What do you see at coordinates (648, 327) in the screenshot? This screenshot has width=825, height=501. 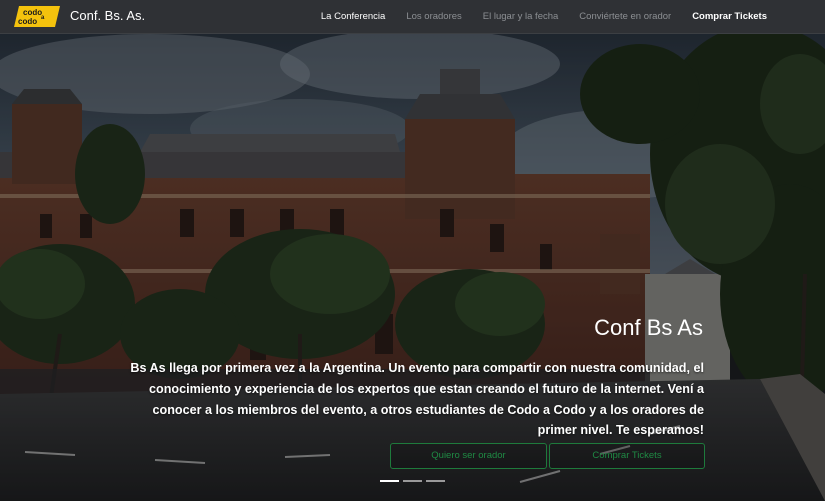 I see `hero-title: Conf Bs As` at bounding box center [648, 327].